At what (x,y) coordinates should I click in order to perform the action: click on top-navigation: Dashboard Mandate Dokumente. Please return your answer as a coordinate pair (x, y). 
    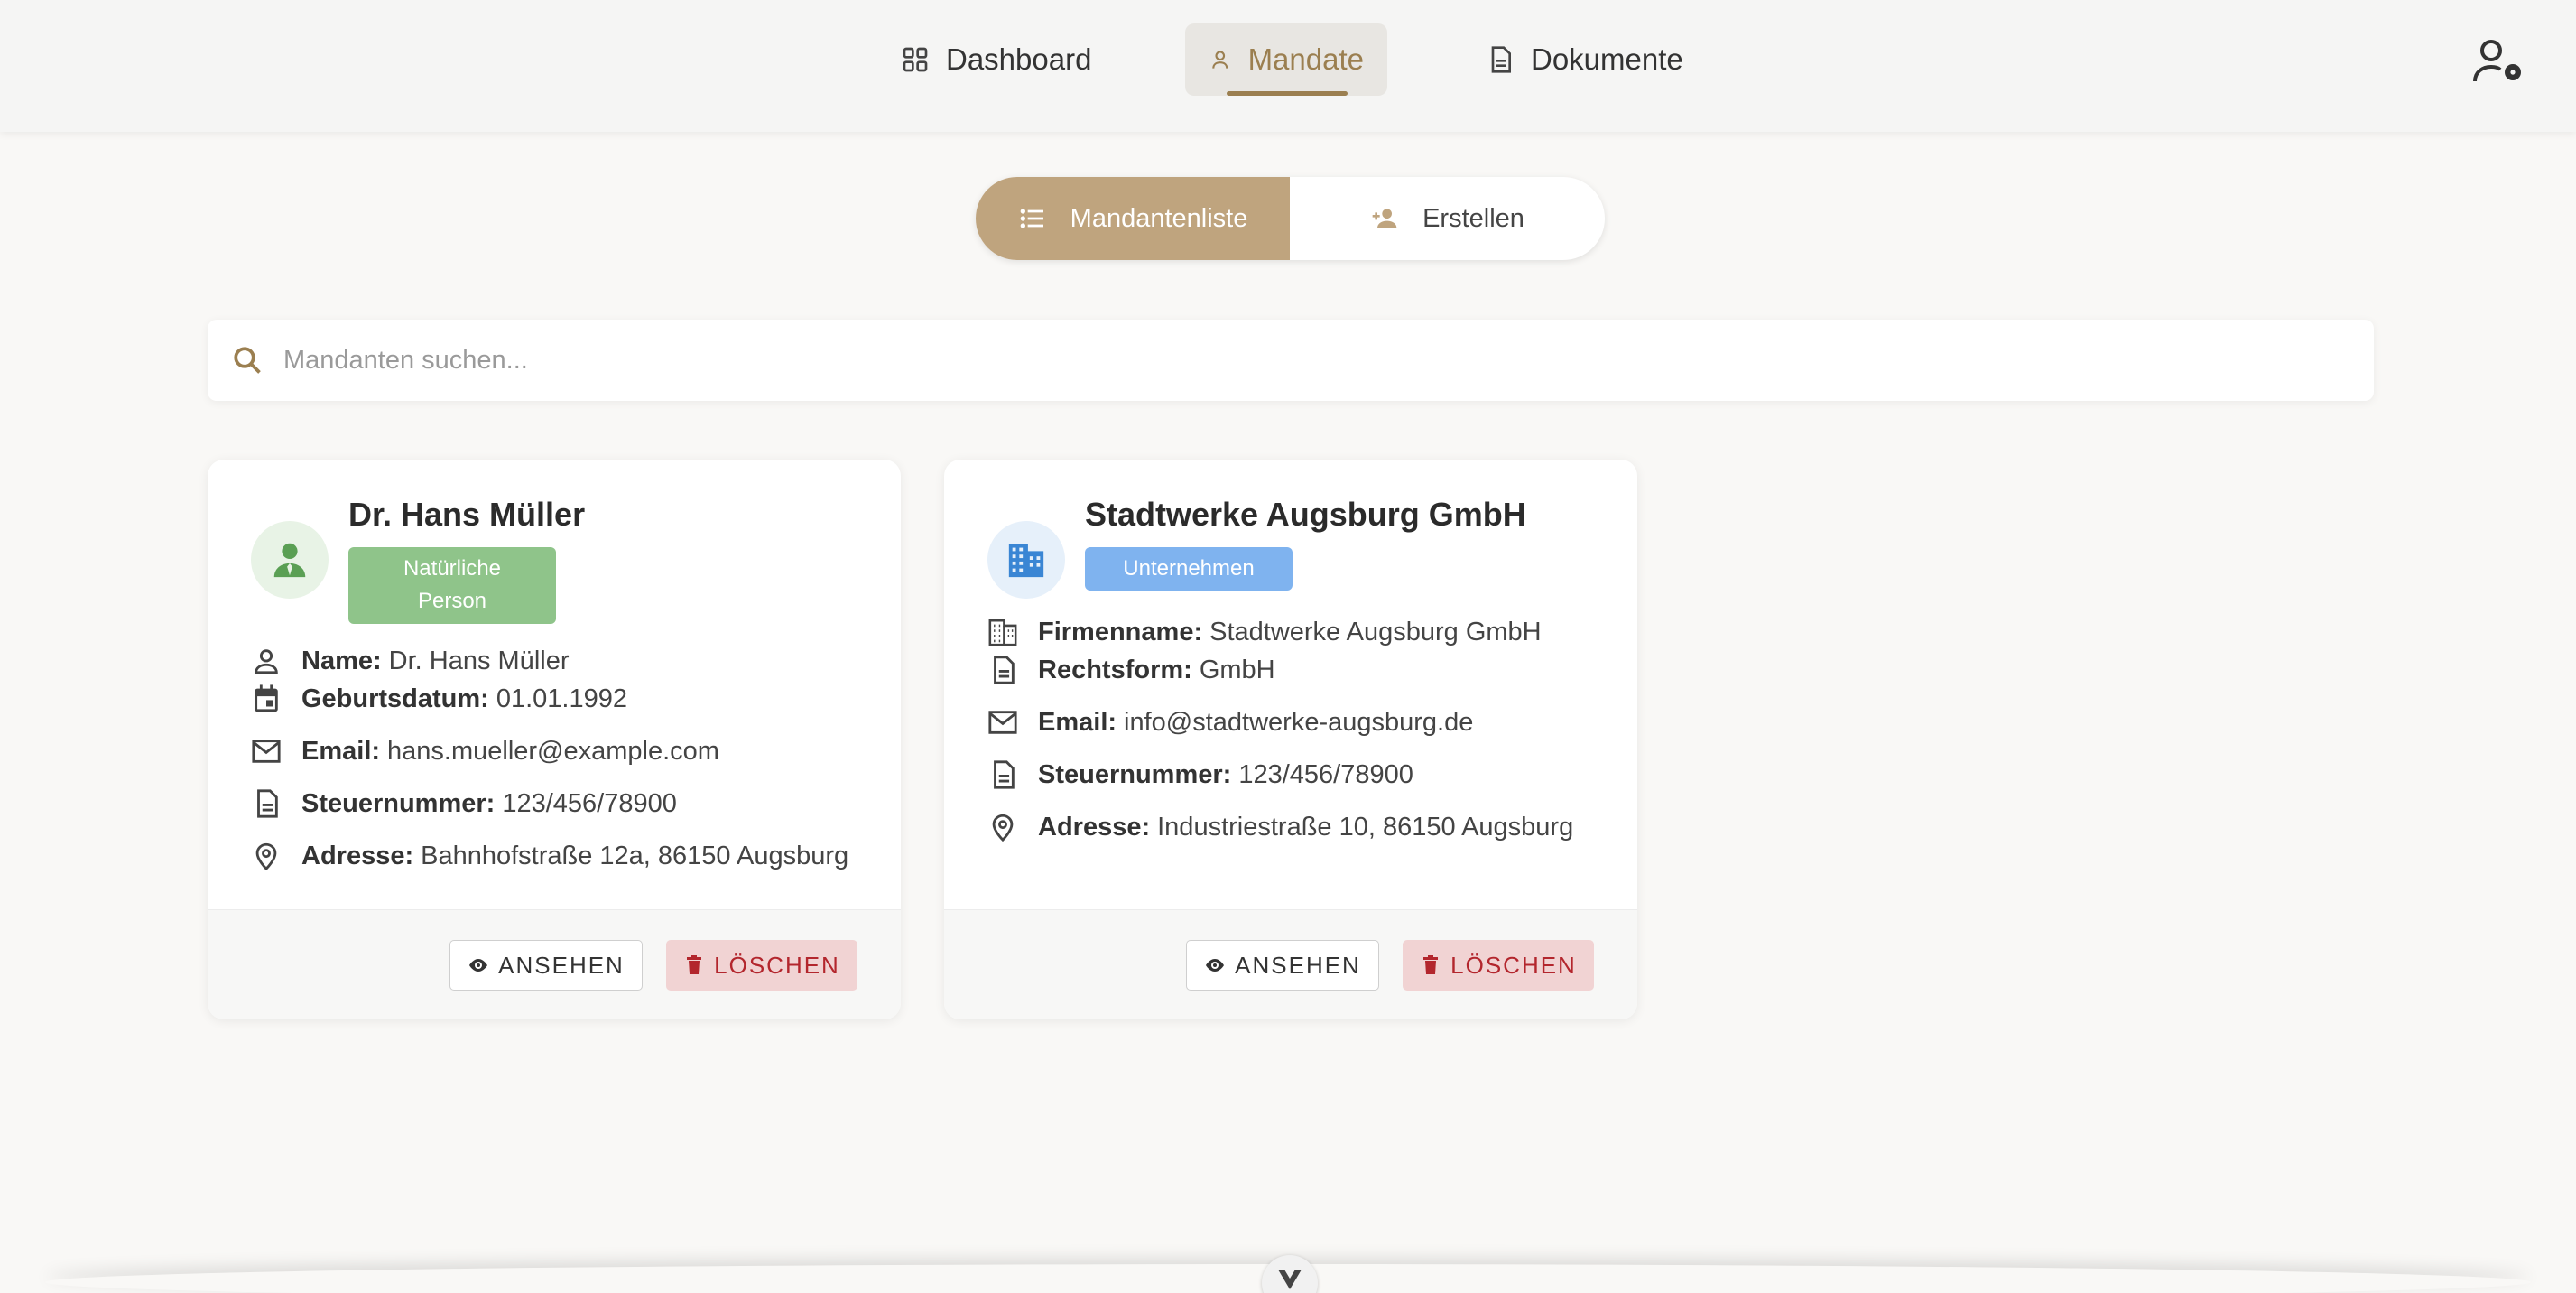
    Looking at the image, I should click on (1288, 66).